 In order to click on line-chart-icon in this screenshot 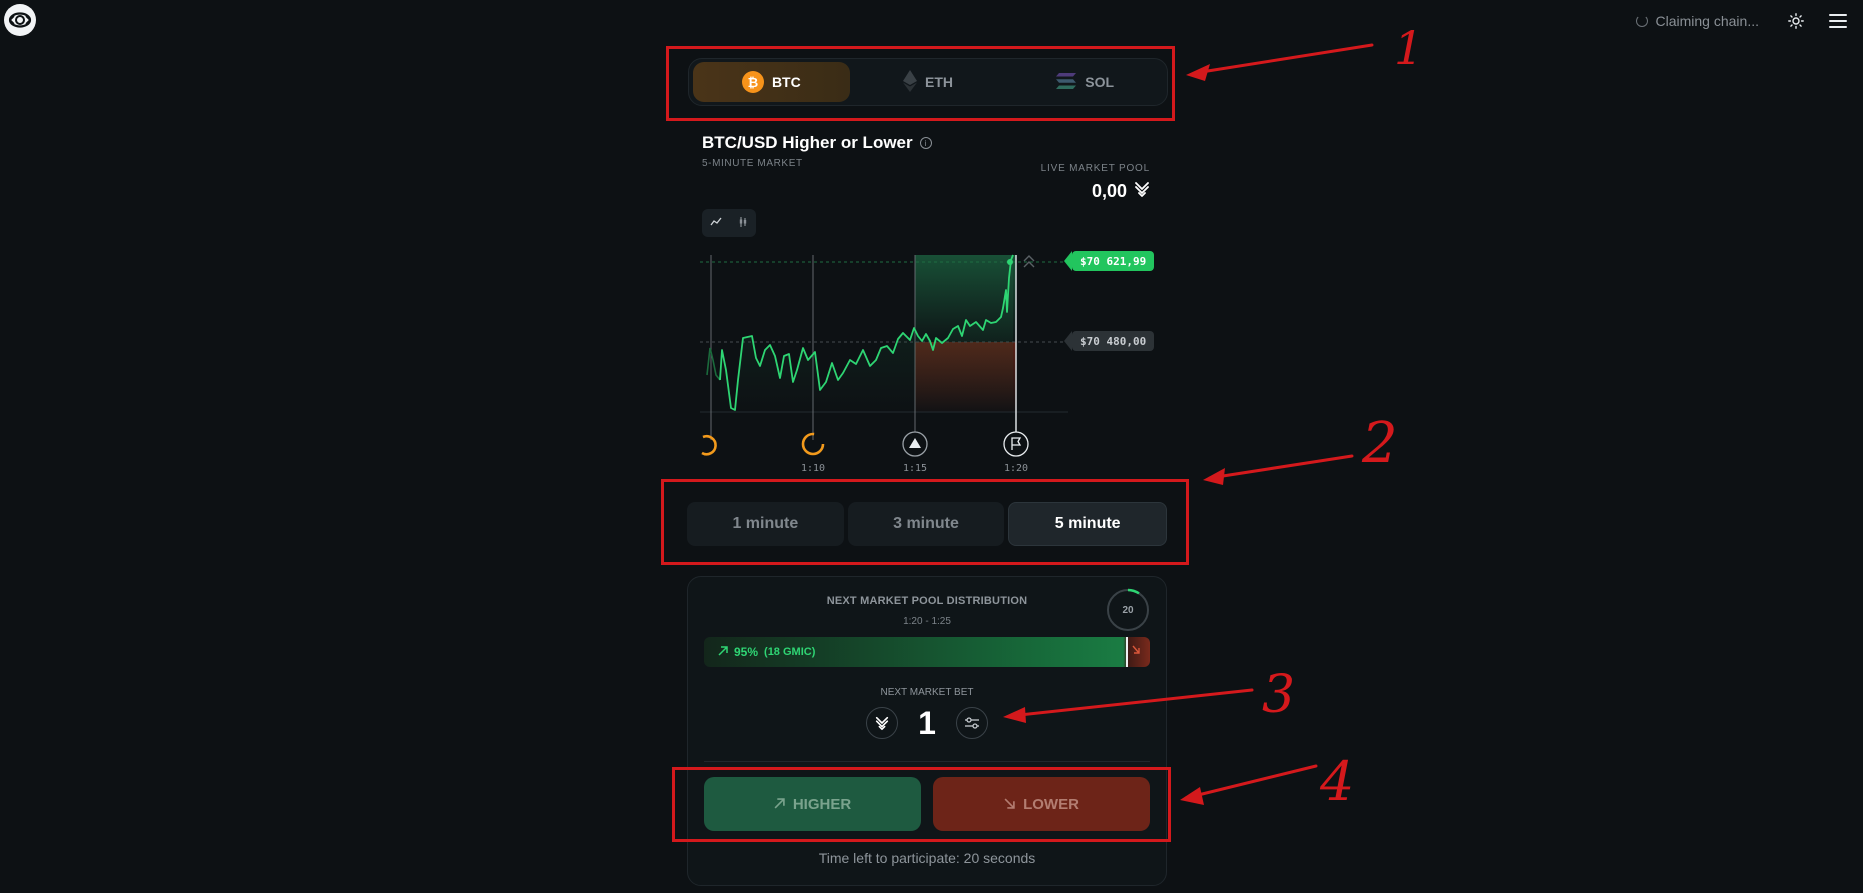, I will do `click(716, 223)`.